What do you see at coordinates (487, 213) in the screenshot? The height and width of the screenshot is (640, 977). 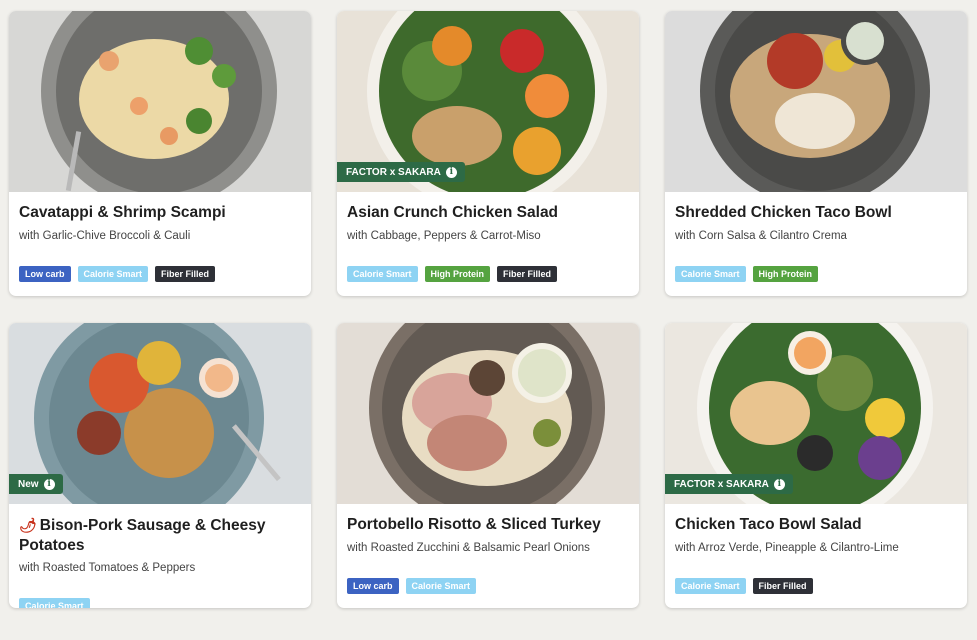 I see `meal-title: Asian Crunch Chicken Salad` at bounding box center [487, 213].